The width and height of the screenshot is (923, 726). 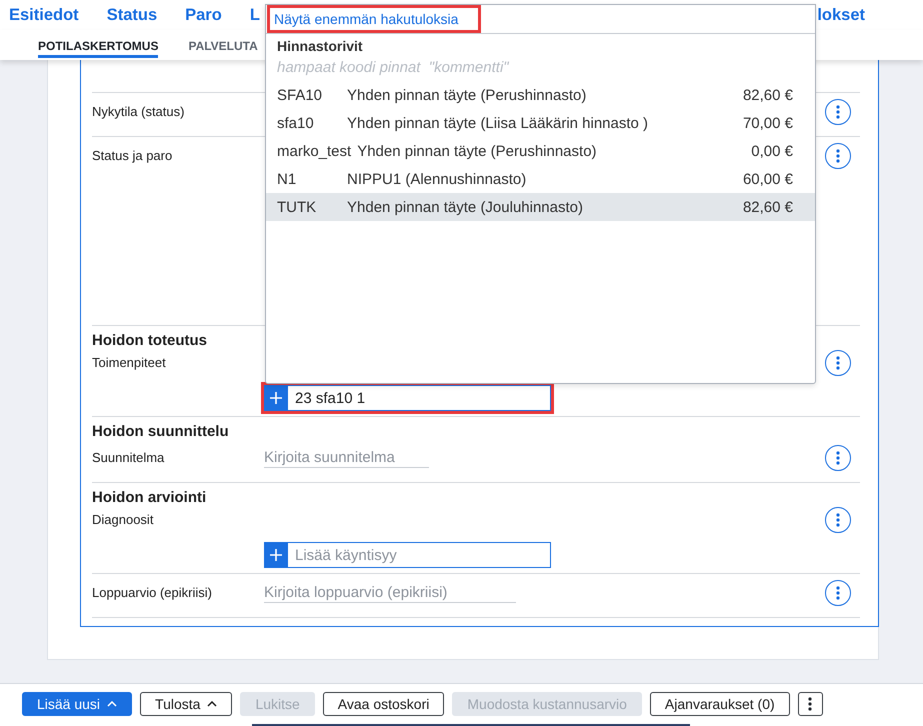 I want to click on toolbar-button: Avaa ostoskori, so click(x=383, y=704).